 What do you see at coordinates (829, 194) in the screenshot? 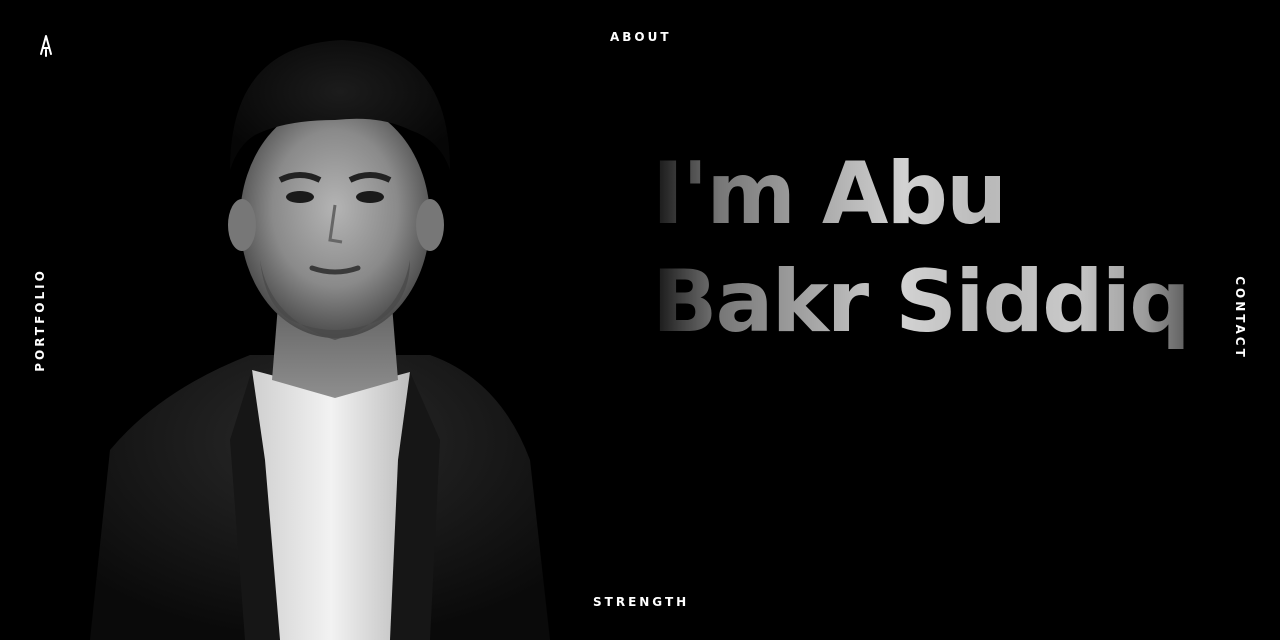
I see `hero-heading-line-1: I'm Abu` at bounding box center [829, 194].